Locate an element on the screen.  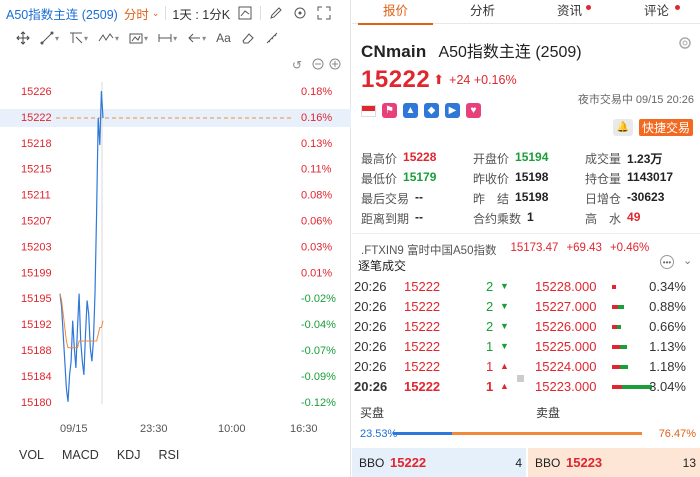
compare-icon is located at coordinates (245, 13).